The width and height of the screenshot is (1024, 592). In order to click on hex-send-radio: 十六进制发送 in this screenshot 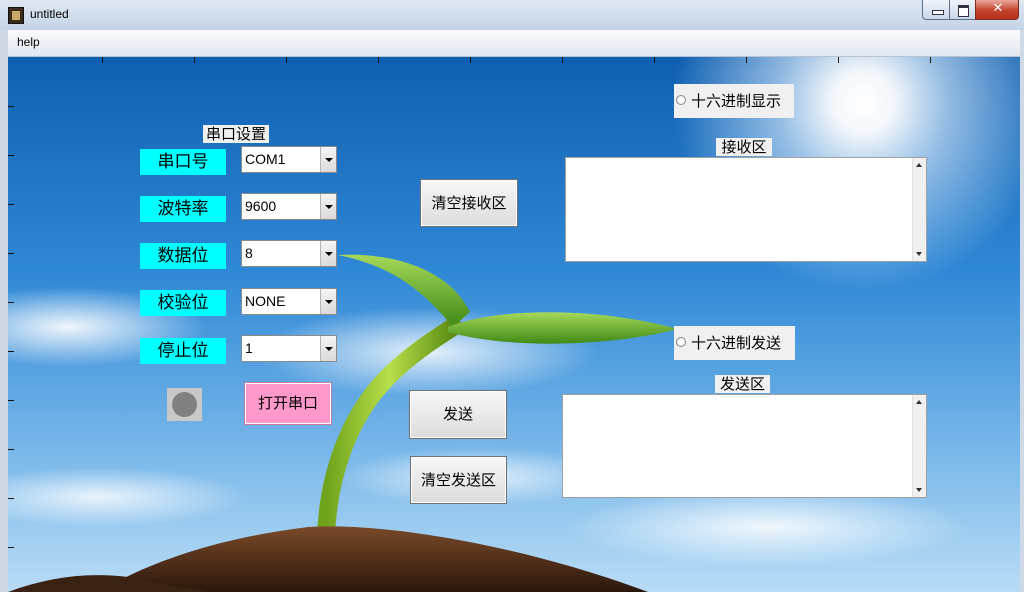, I will do `click(734, 343)`.